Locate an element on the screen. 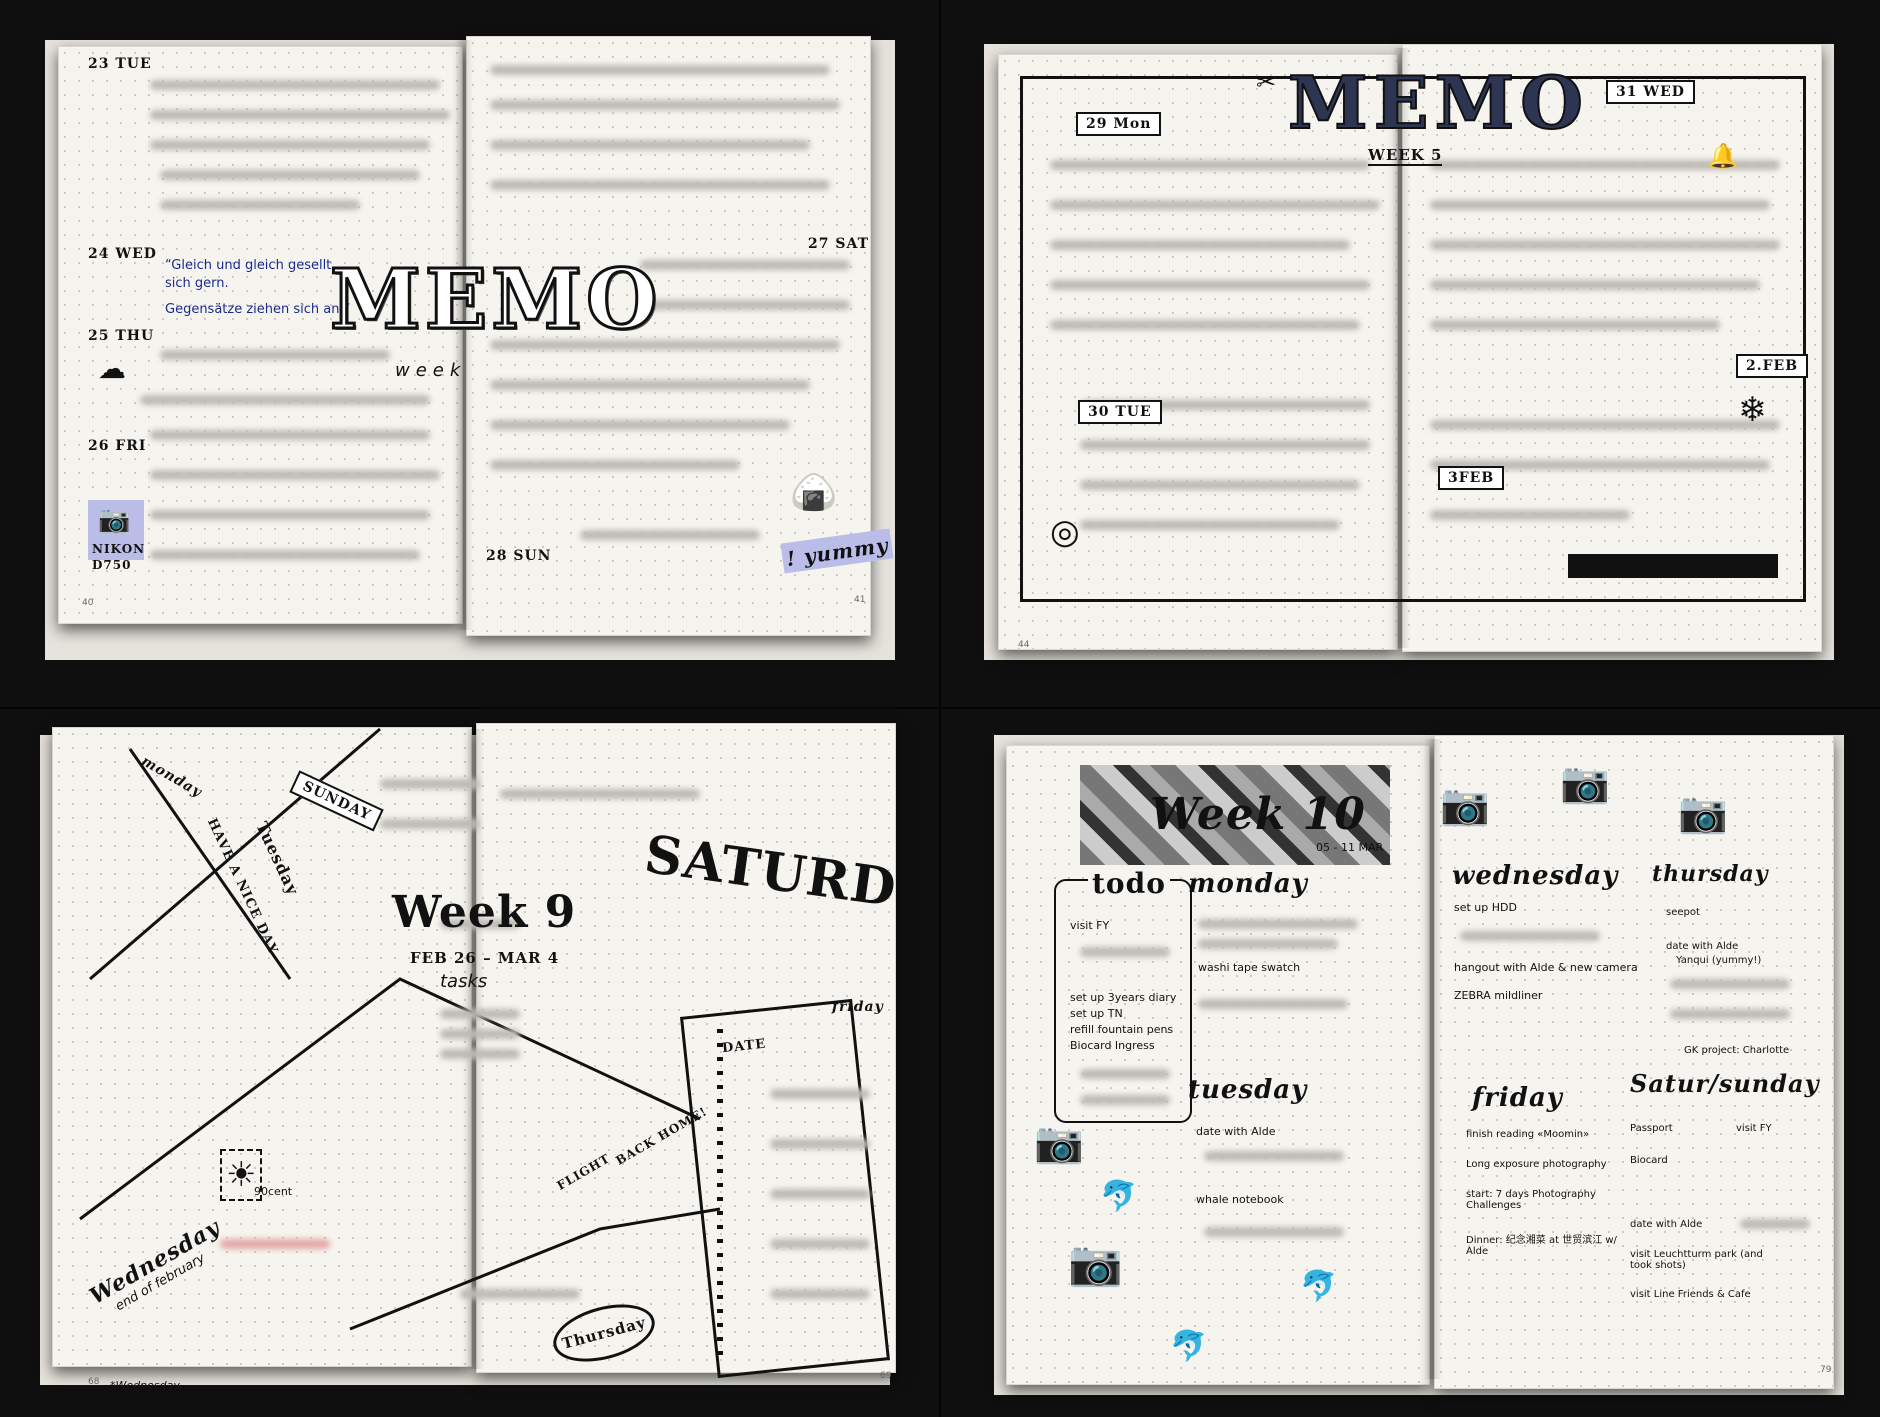 This screenshot has width=1880, height=1417. todo-item: set up 3years diary is located at coordinates (1123, 997).